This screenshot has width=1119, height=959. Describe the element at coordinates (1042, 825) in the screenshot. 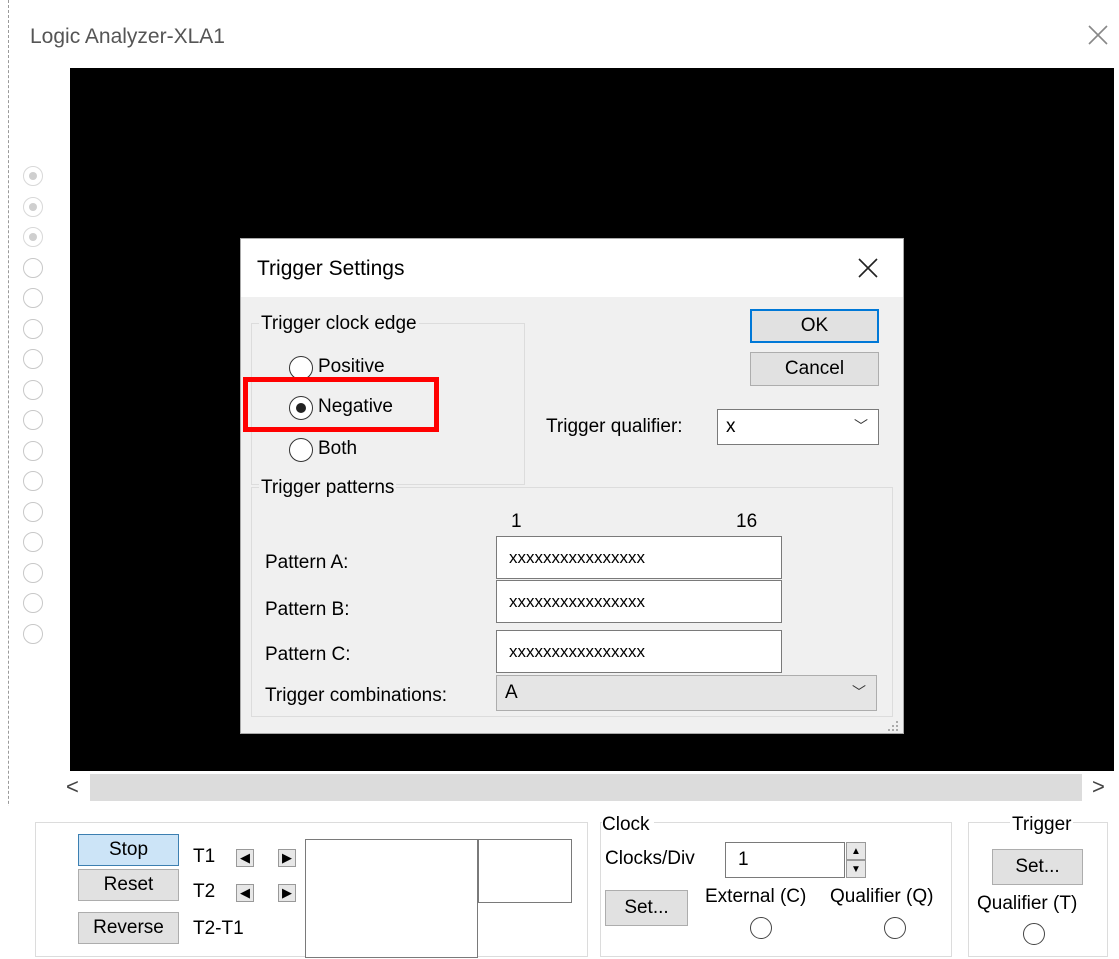

I see `trigger-group-label: Trigger` at that location.